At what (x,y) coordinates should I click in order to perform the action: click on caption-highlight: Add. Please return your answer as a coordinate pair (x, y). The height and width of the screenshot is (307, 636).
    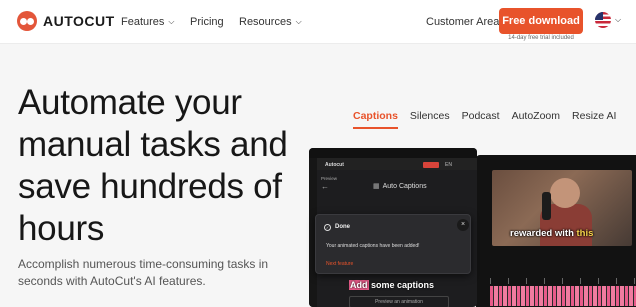
    Looking at the image, I should click on (359, 285).